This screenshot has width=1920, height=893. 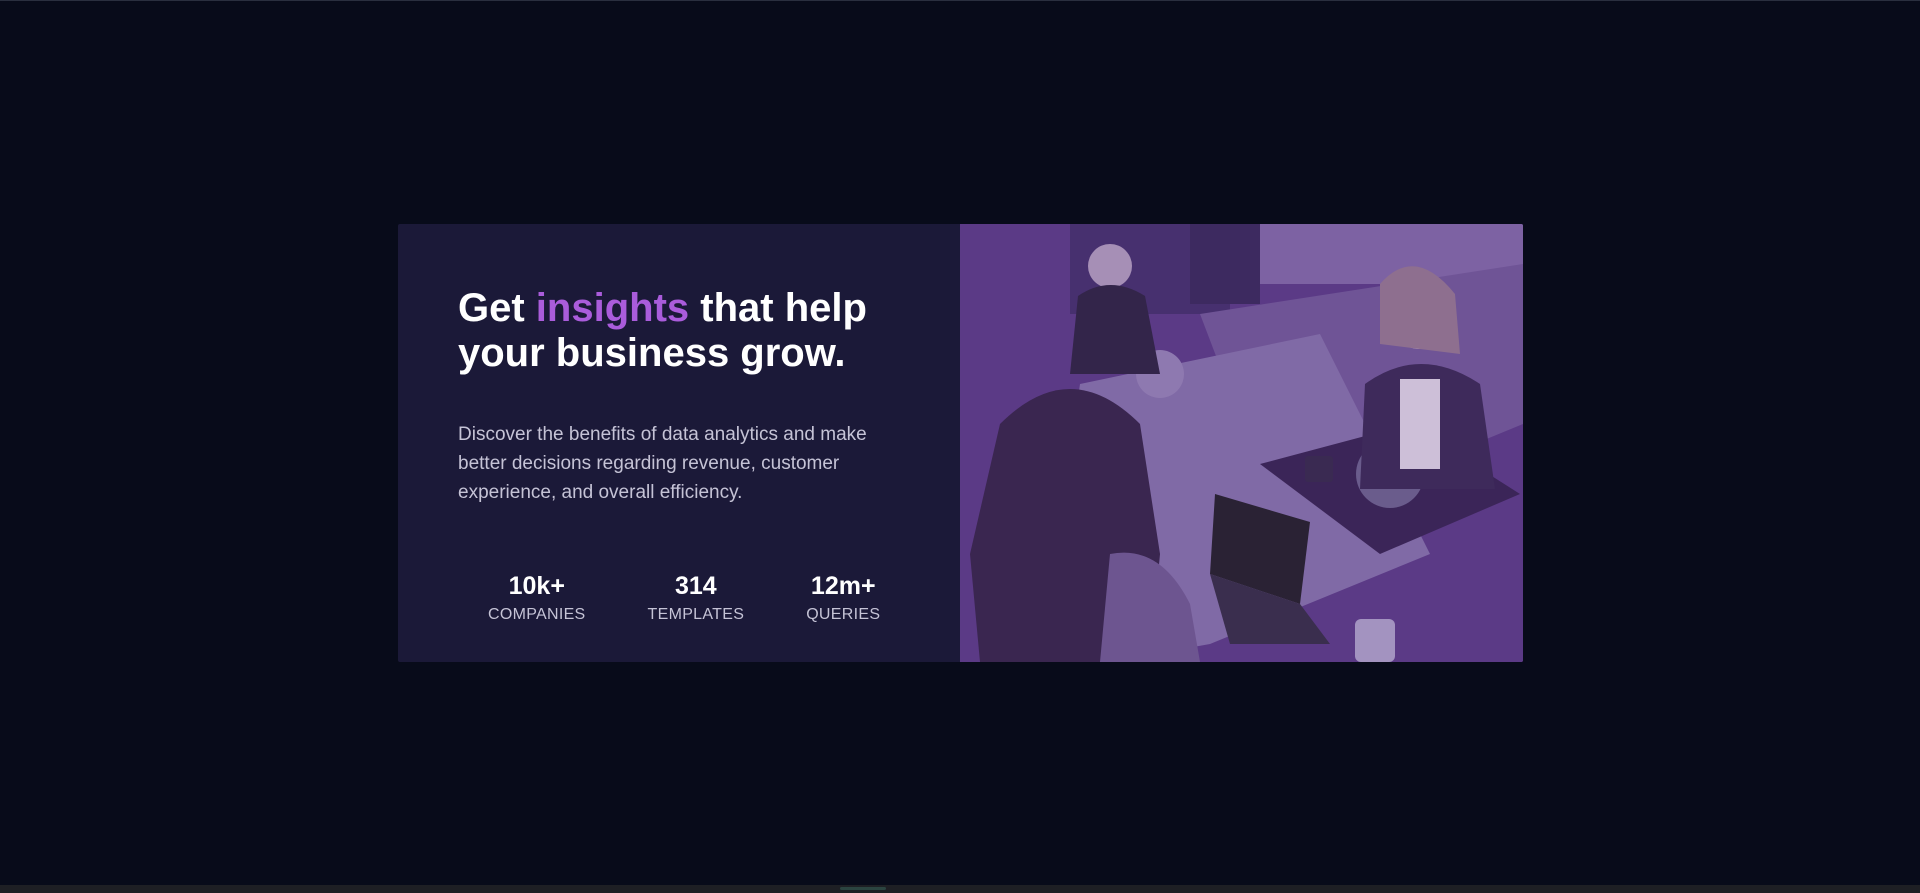 I want to click on stat-label: COMPANIES, so click(x=537, y=614).